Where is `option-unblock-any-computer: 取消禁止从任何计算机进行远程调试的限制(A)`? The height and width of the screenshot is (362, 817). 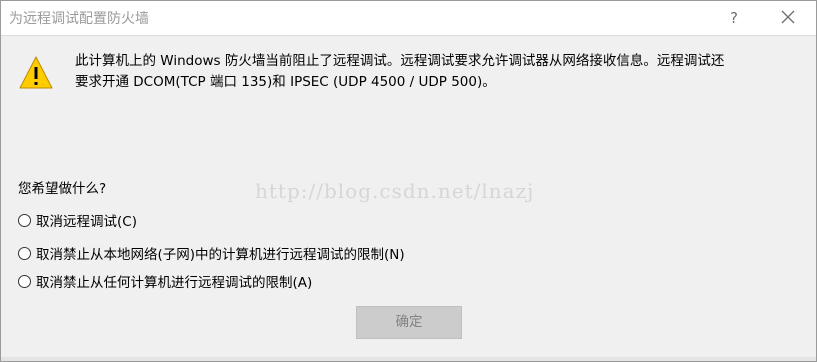 option-unblock-any-computer: 取消禁止从任何计算机进行远程调试的限制(A) is located at coordinates (165, 281).